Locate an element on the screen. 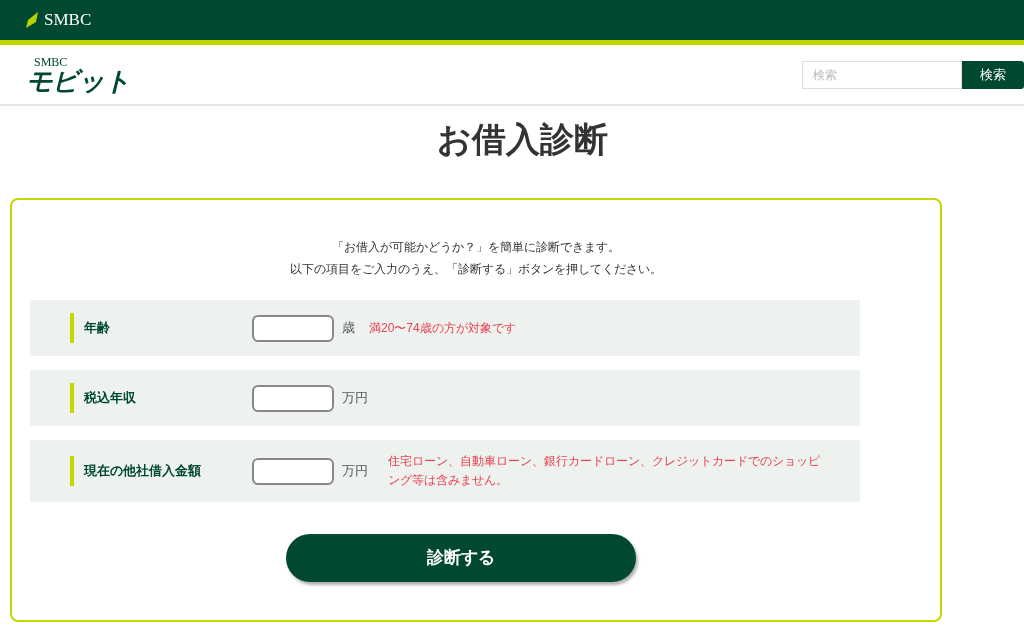 This screenshot has width=1024, height=640. intro-text: 「お借入が可能かどうか？」を簡単に診断できます。 is located at coordinates (476, 247).